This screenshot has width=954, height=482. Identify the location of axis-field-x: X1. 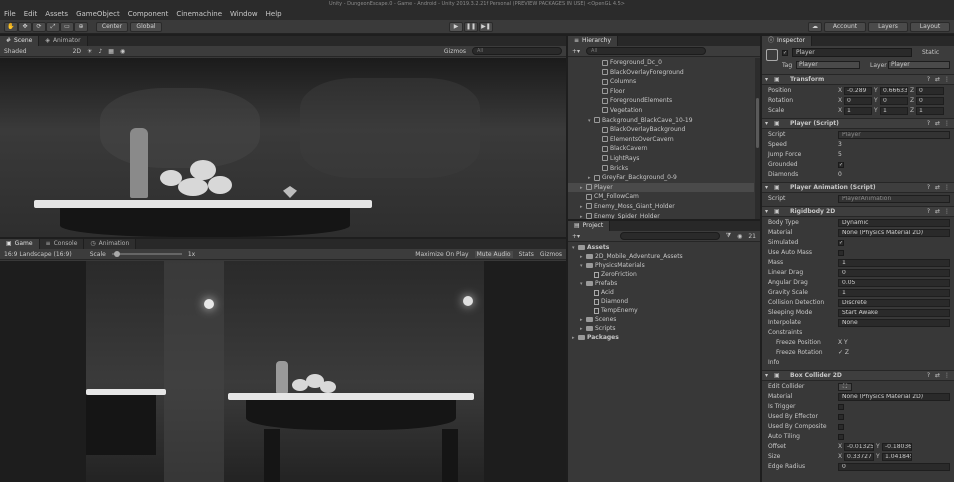
(855, 111).